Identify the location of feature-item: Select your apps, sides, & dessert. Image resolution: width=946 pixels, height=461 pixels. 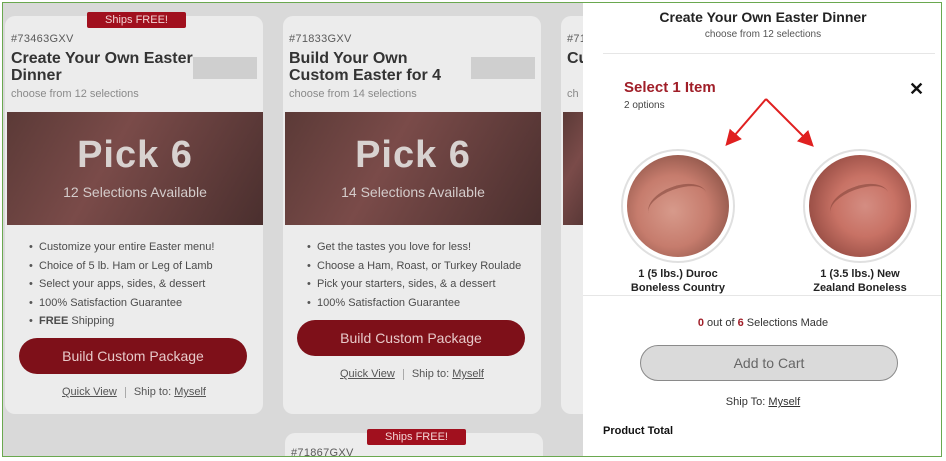
(121, 284).